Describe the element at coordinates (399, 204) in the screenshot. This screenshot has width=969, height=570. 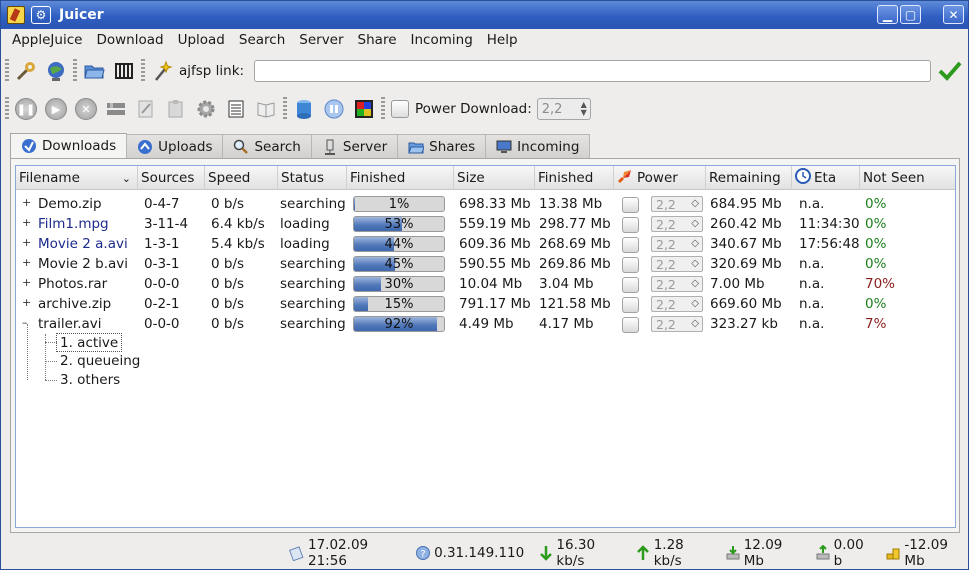
I see `finished-progress-bar: 1%` at that location.